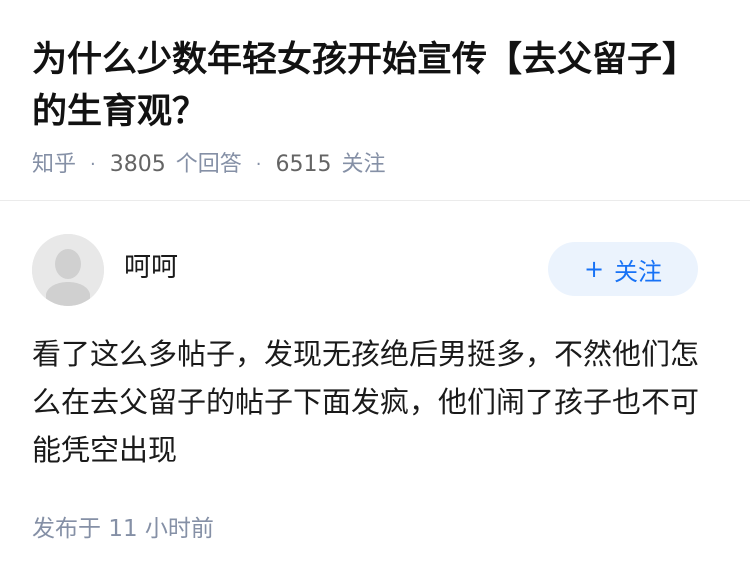 The image size is (750, 580). I want to click on default-avatar-icon, so click(68, 270).